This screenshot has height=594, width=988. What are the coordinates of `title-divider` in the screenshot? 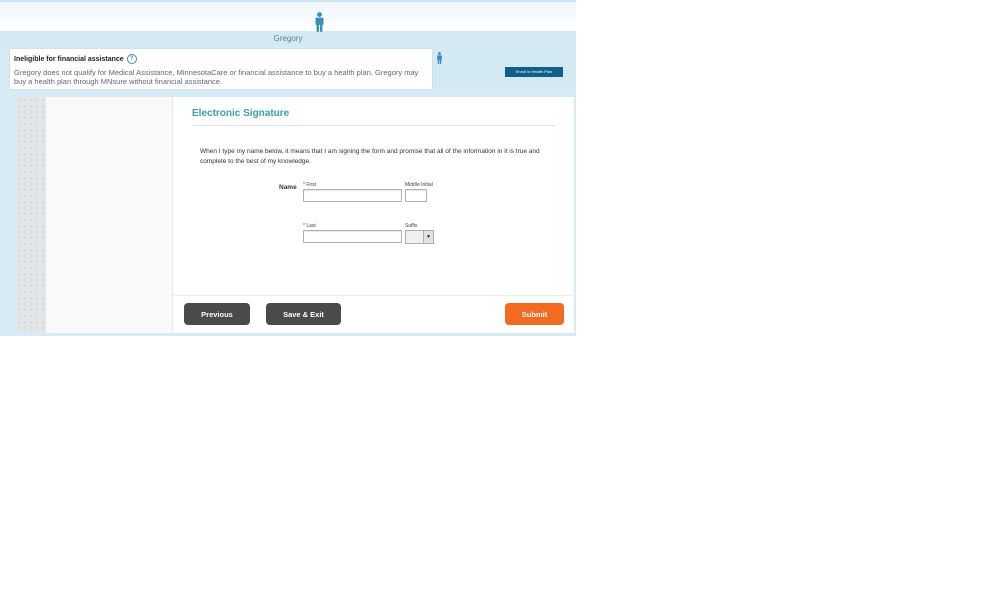 It's located at (374, 125).